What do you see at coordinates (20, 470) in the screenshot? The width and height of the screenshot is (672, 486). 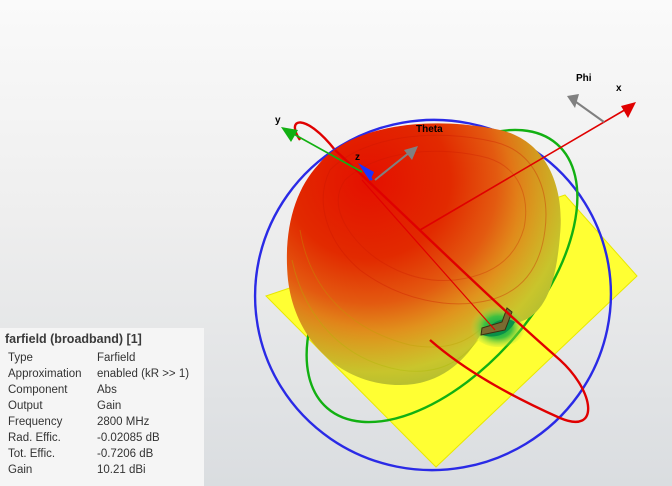 I see `info-label: Gain` at bounding box center [20, 470].